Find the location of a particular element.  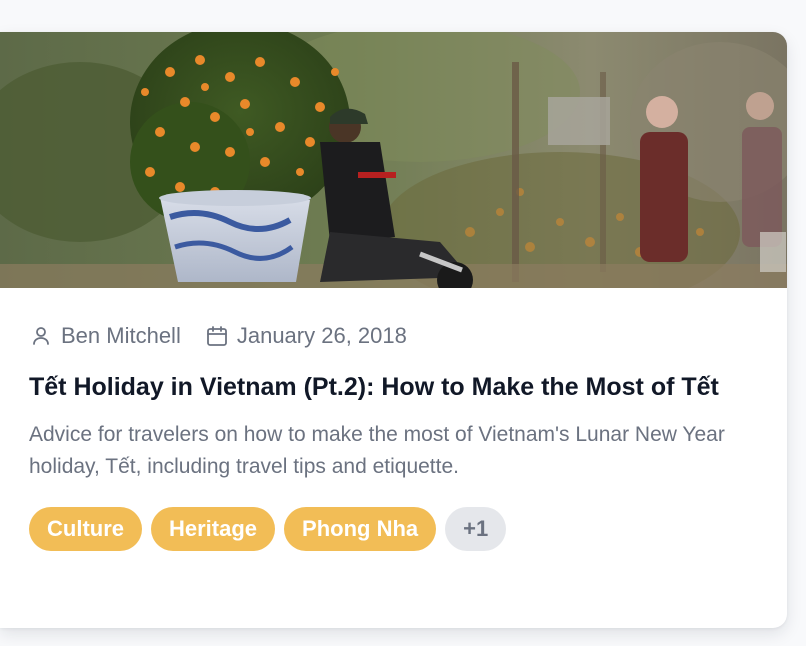

post-date: January 26, 2018 is located at coordinates (306, 336).